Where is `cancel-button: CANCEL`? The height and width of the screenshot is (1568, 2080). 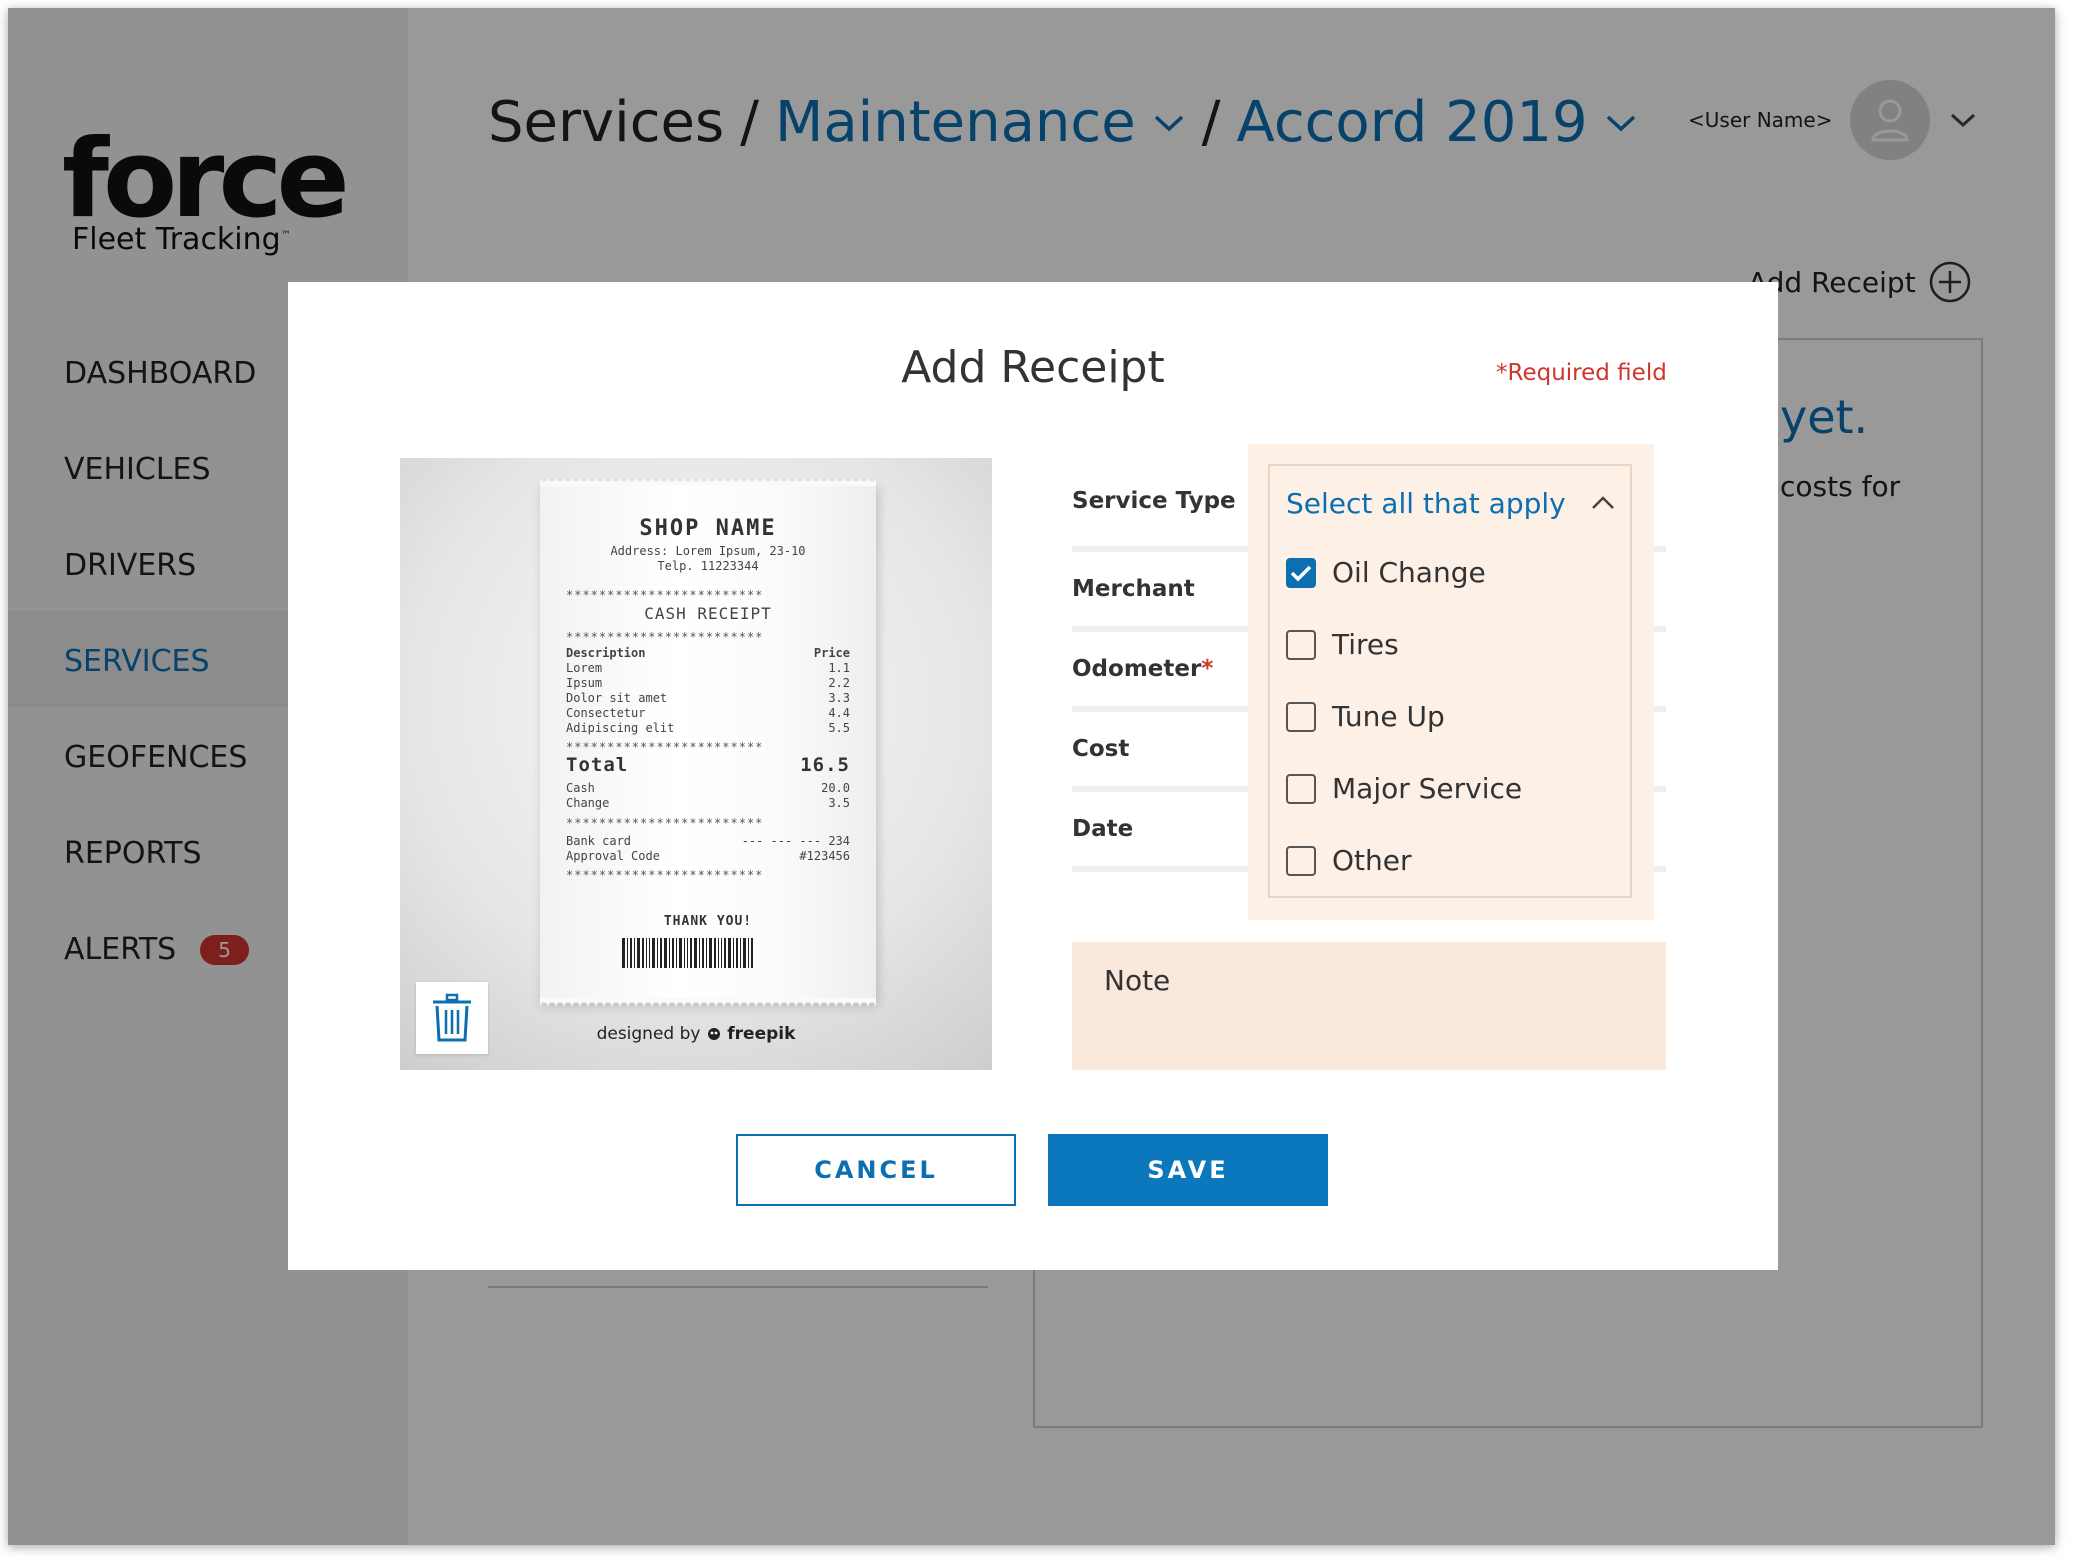 cancel-button: CANCEL is located at coordinates (876, 1170).